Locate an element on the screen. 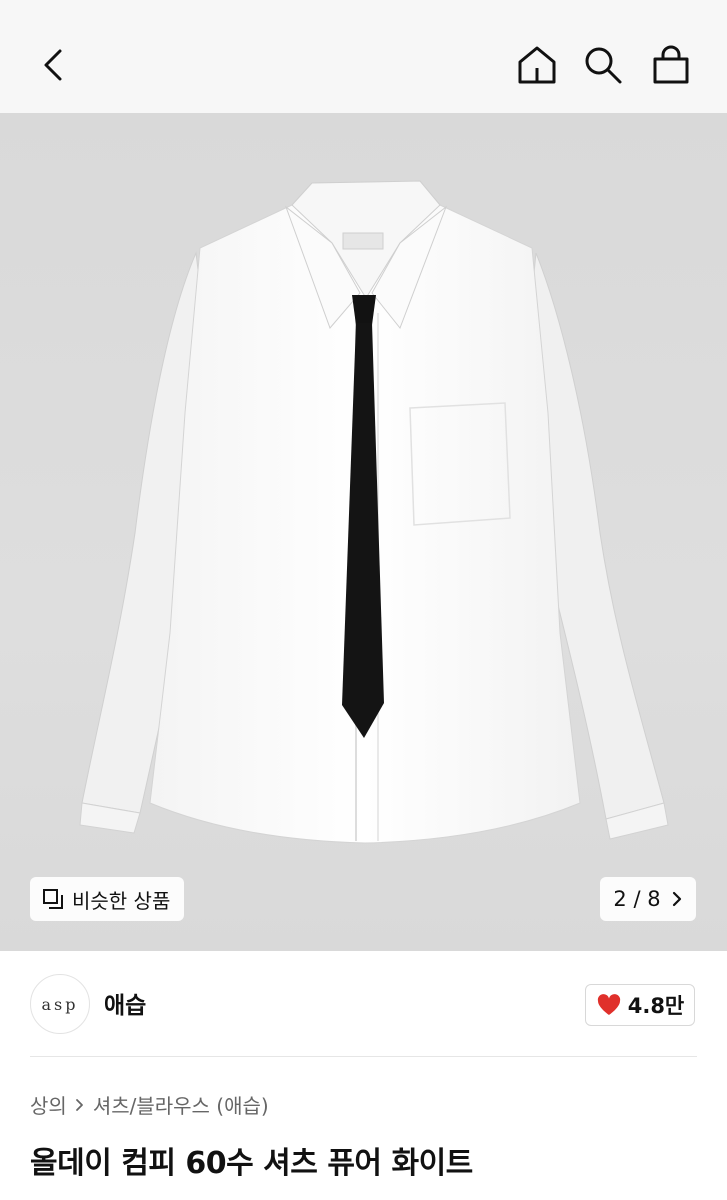 The width and height of the screenshot is (727, 1200). search-button is located at coordinates (603, 65).